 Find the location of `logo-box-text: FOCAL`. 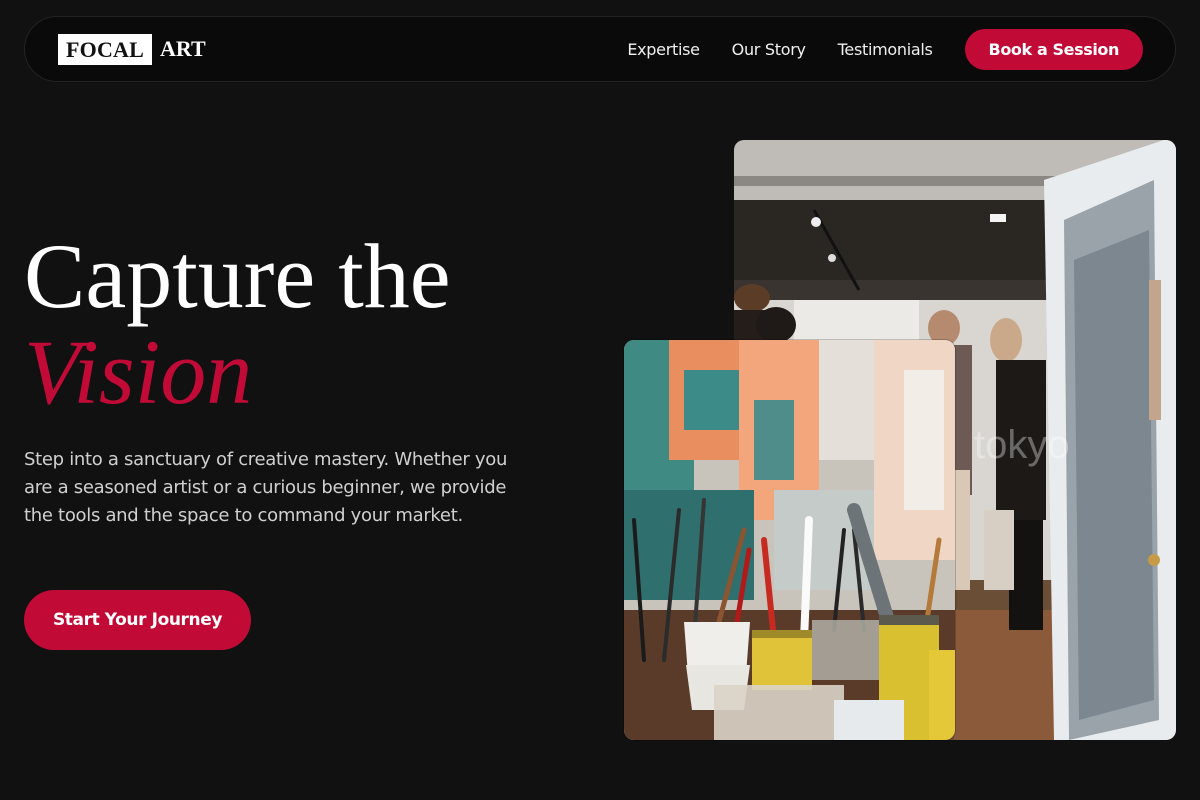

logo-box-text: FOCAL is located at coordinates (105, 49).